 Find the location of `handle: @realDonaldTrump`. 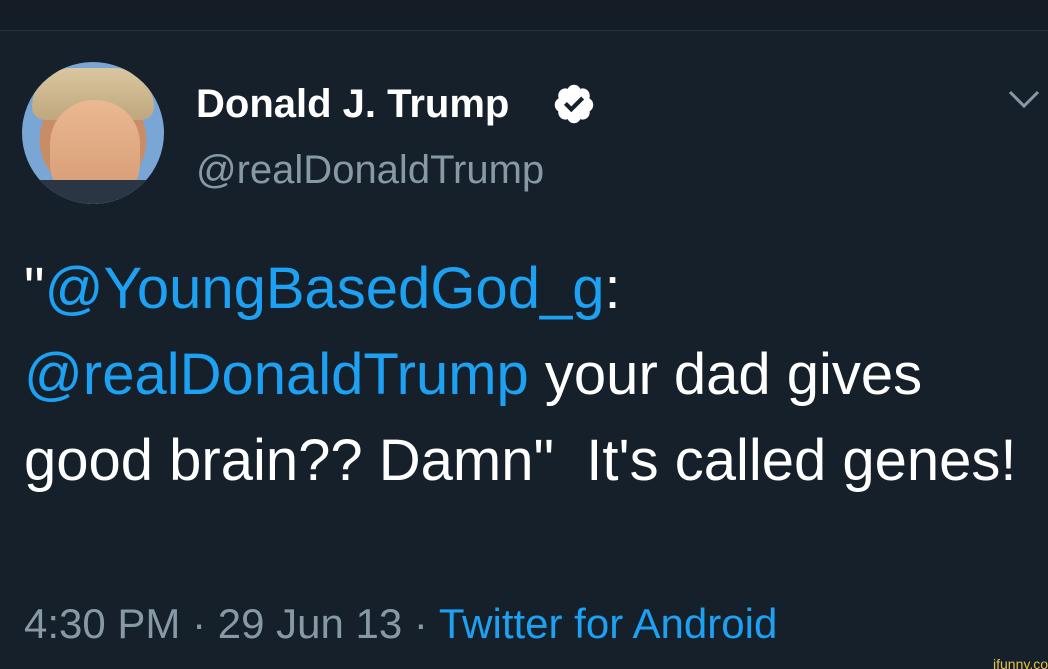

handle: @realDonaldTrump is located at coordinates (370, 170).